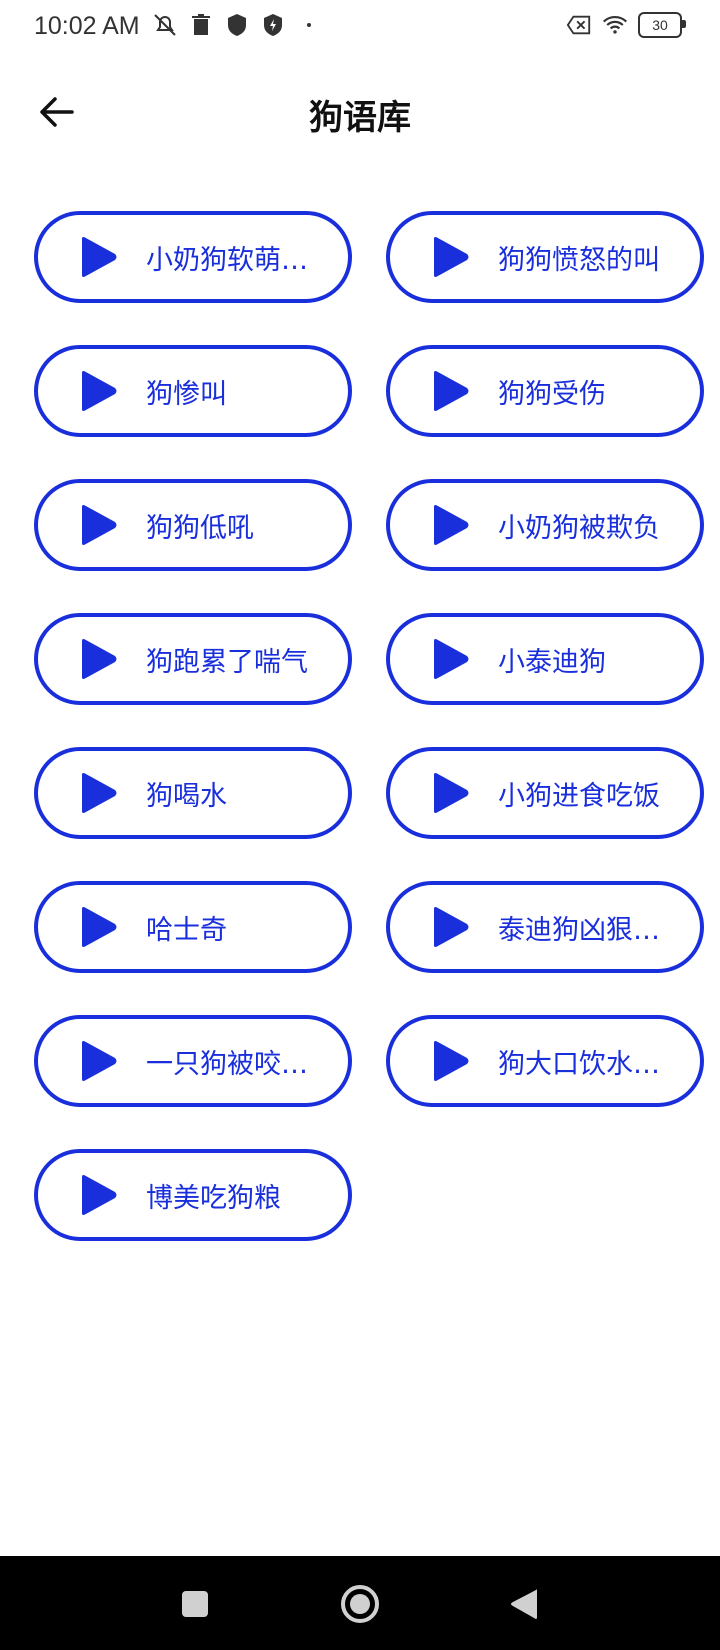 This screenshot has width=720, height=1650. I want to click on home-button, so click(360, 1604).